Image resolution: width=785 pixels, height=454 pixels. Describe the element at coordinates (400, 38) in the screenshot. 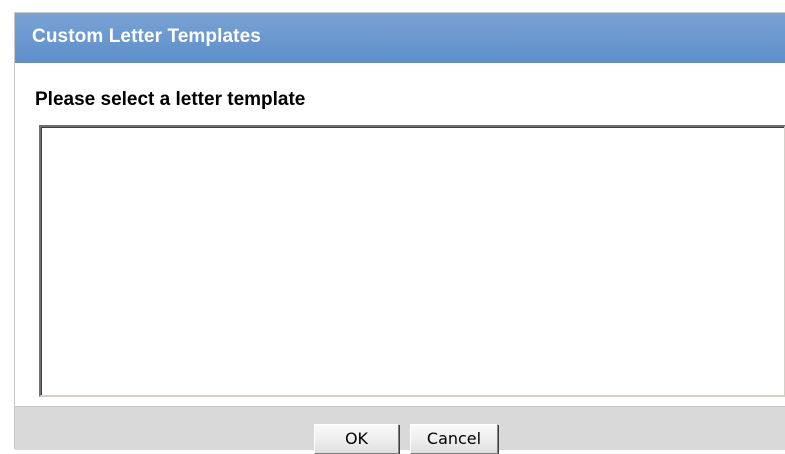

I see `dialog-titlebar: Custom Letter Templates` at that location.